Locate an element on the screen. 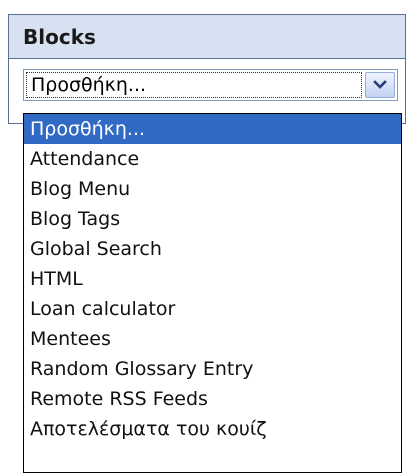  blocks-header: Blocks is located at coordinates (207, 37).